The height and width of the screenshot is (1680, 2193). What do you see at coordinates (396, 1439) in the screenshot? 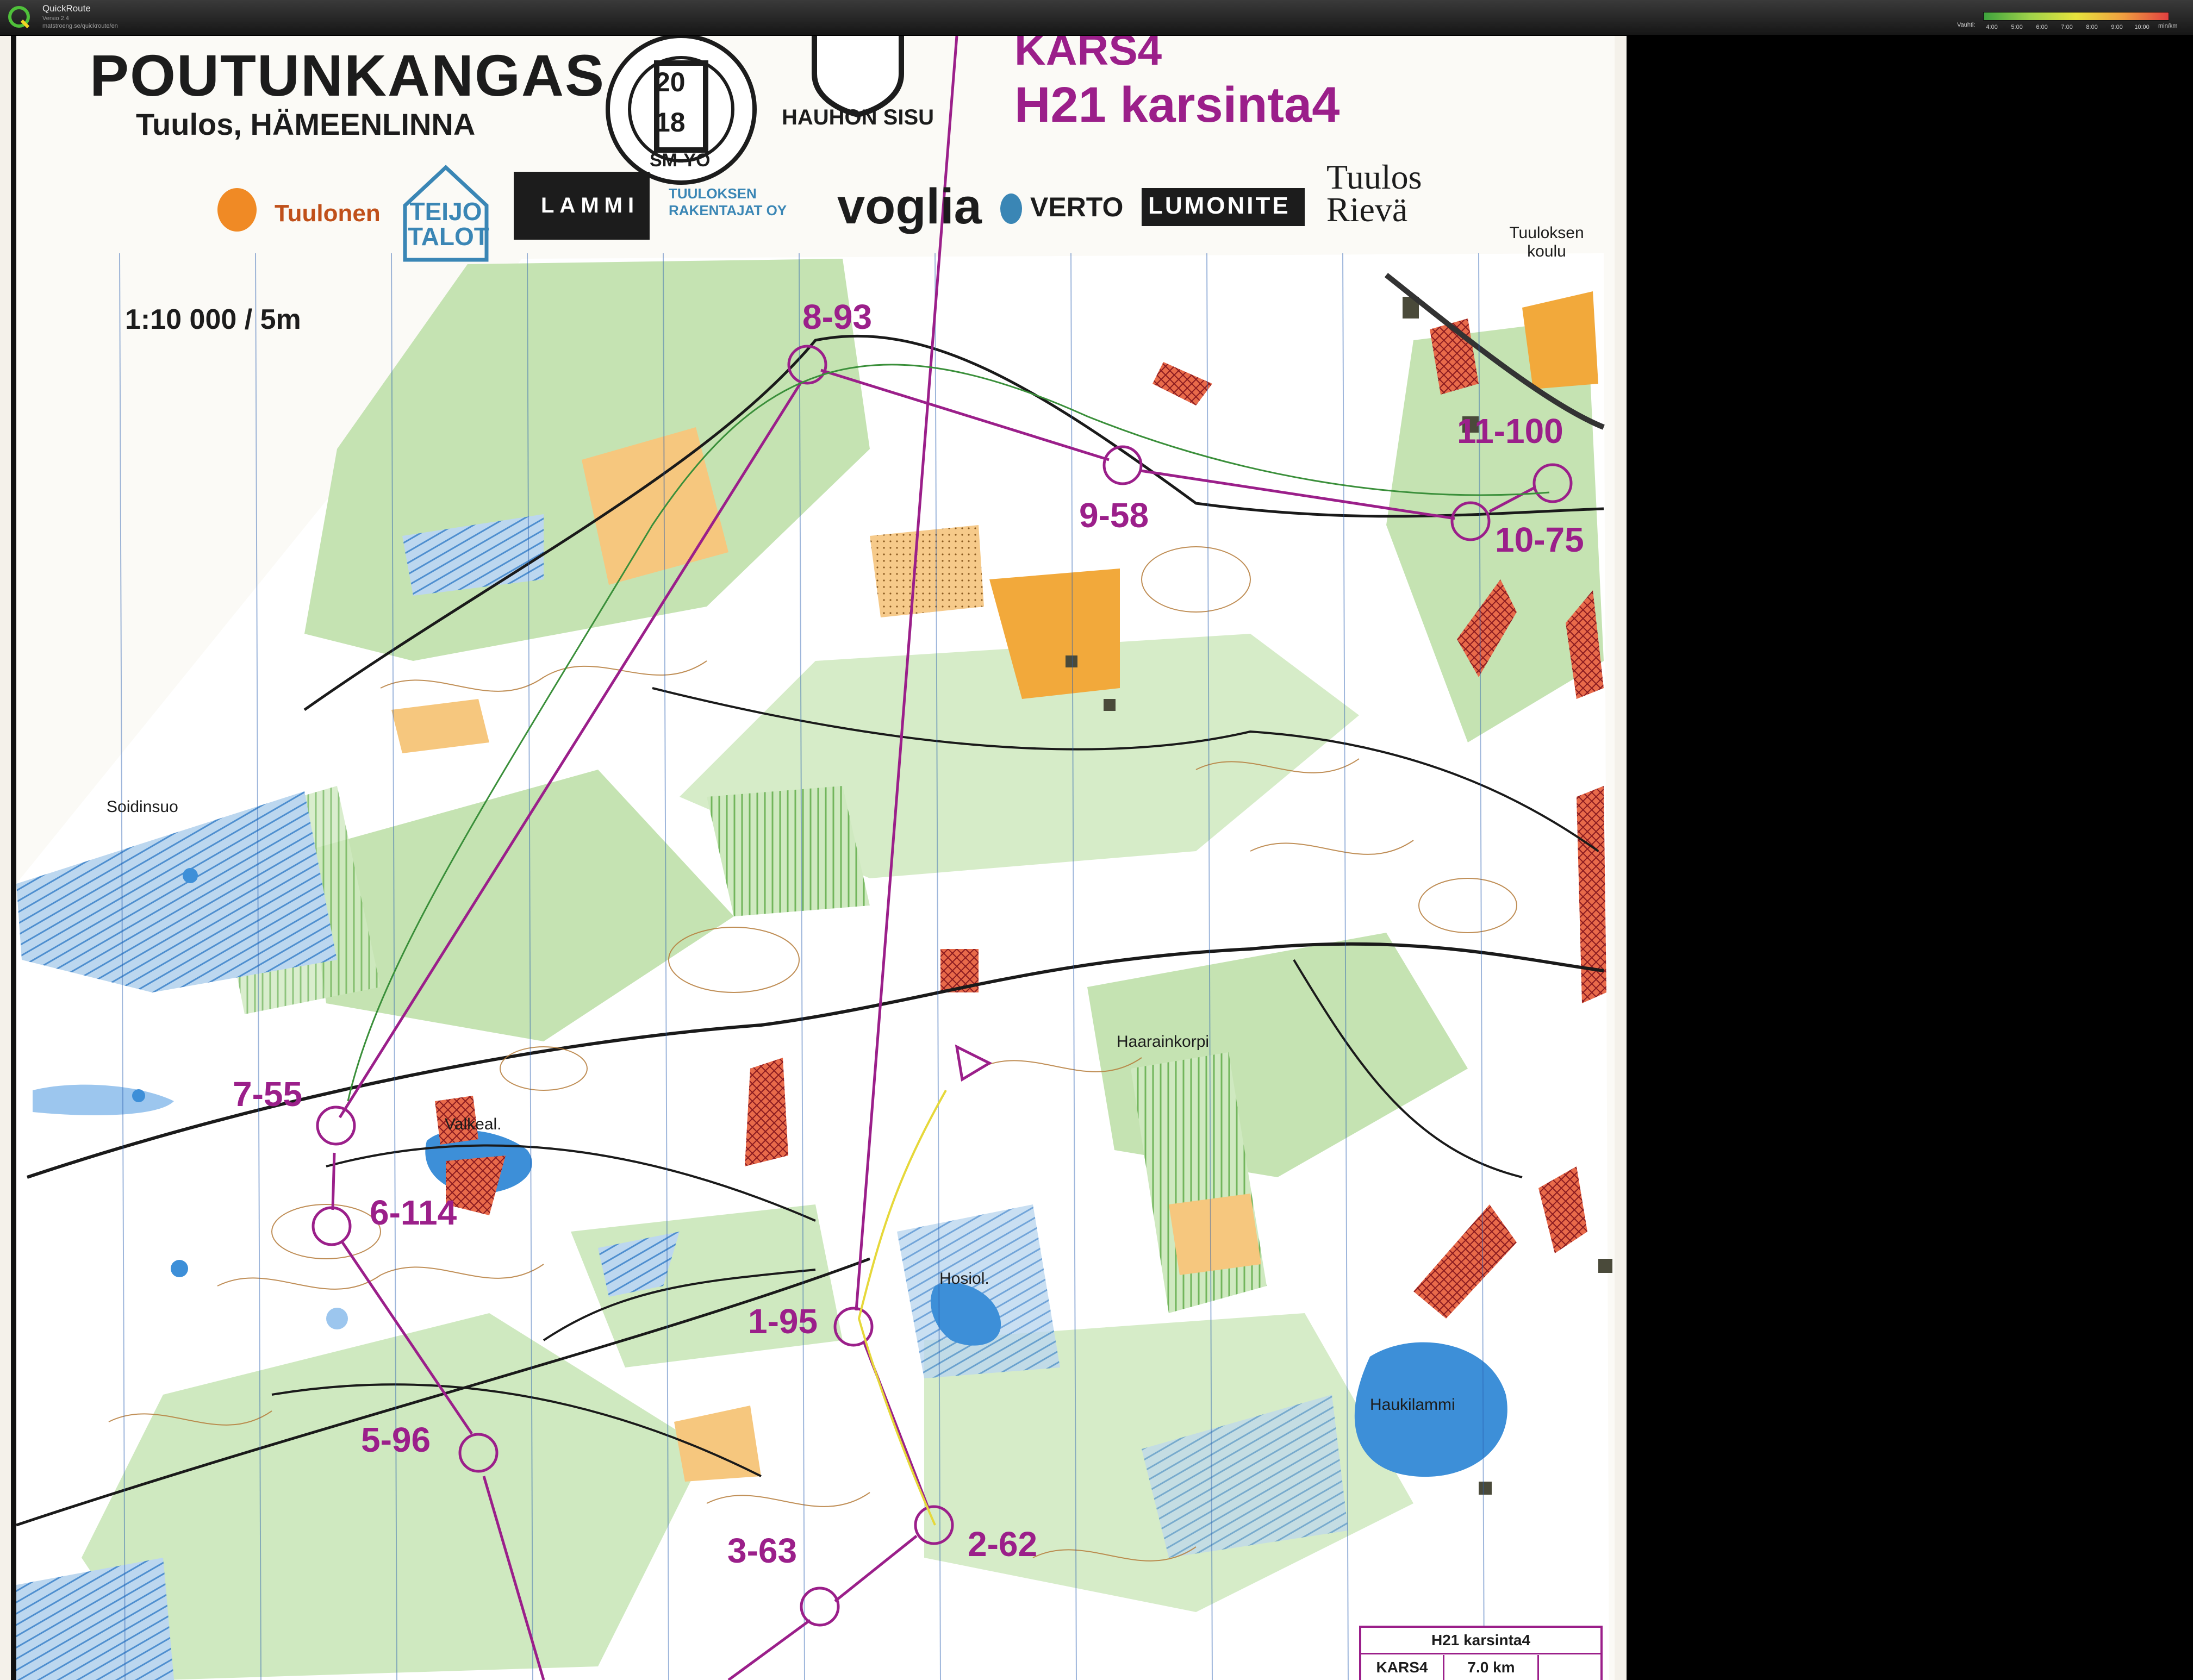
I see `control-label: 5-96` at bounding box center [396, 1439].